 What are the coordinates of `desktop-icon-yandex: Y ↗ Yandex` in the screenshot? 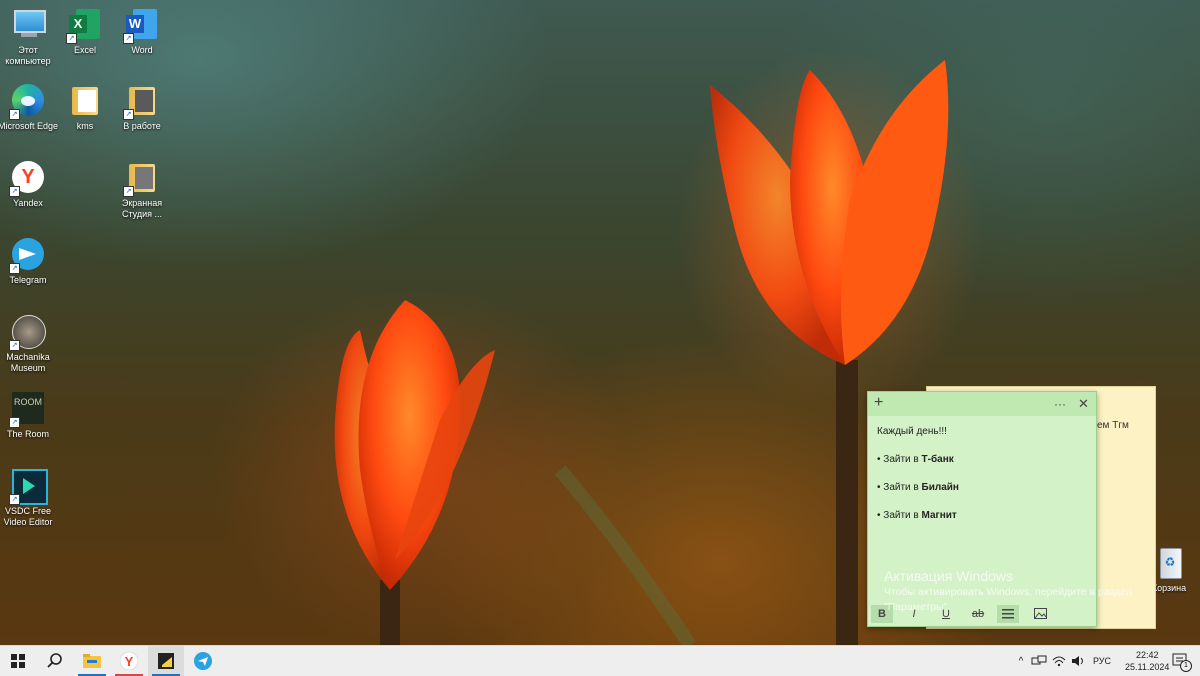 It's located at (30, 185).